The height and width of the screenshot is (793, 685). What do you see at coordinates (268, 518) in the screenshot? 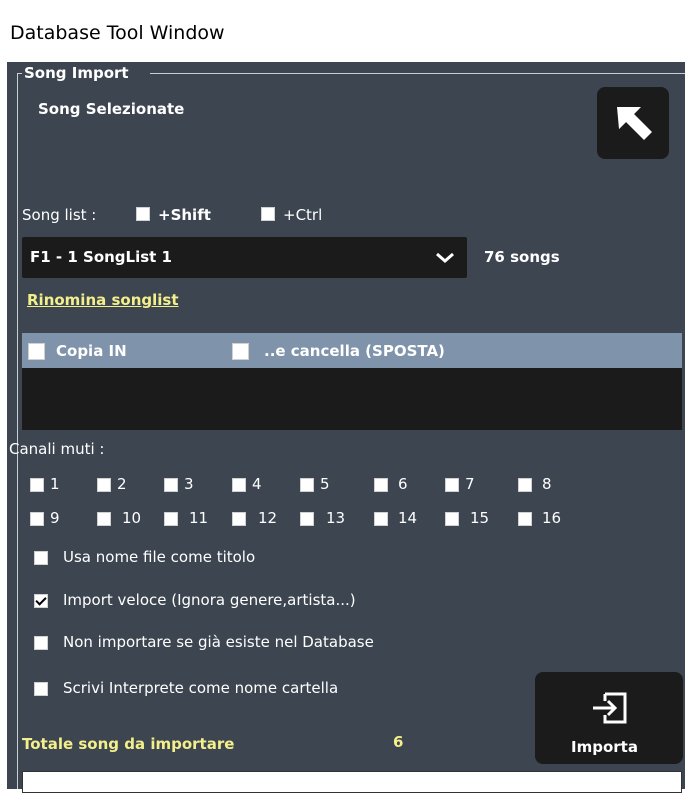
I see `channel-12-label: 12` at bounding box center [268, 518].